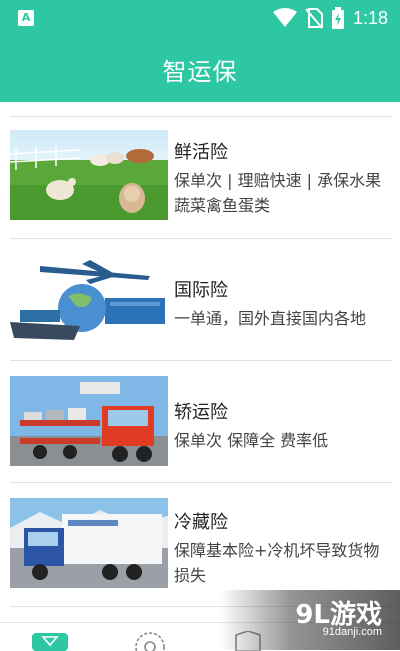  I want to click on watermark-url: 91danji.com, so click(352, 632).